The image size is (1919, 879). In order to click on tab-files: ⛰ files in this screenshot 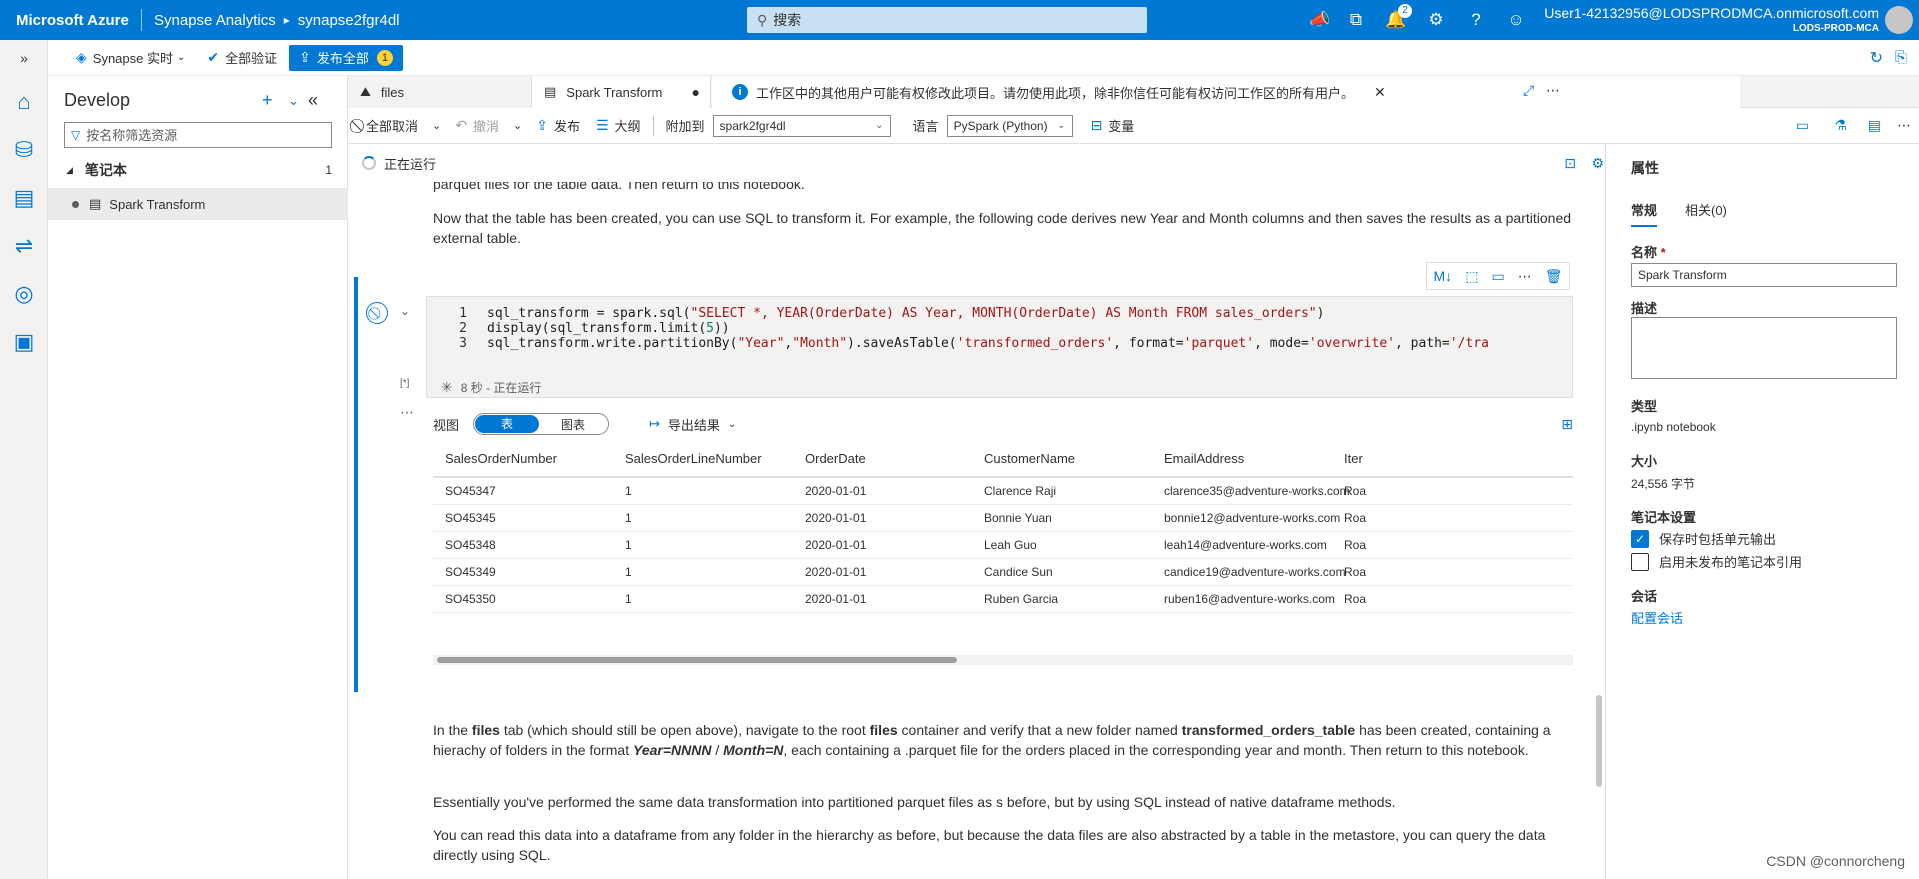, I will do `click(439, 92)`.